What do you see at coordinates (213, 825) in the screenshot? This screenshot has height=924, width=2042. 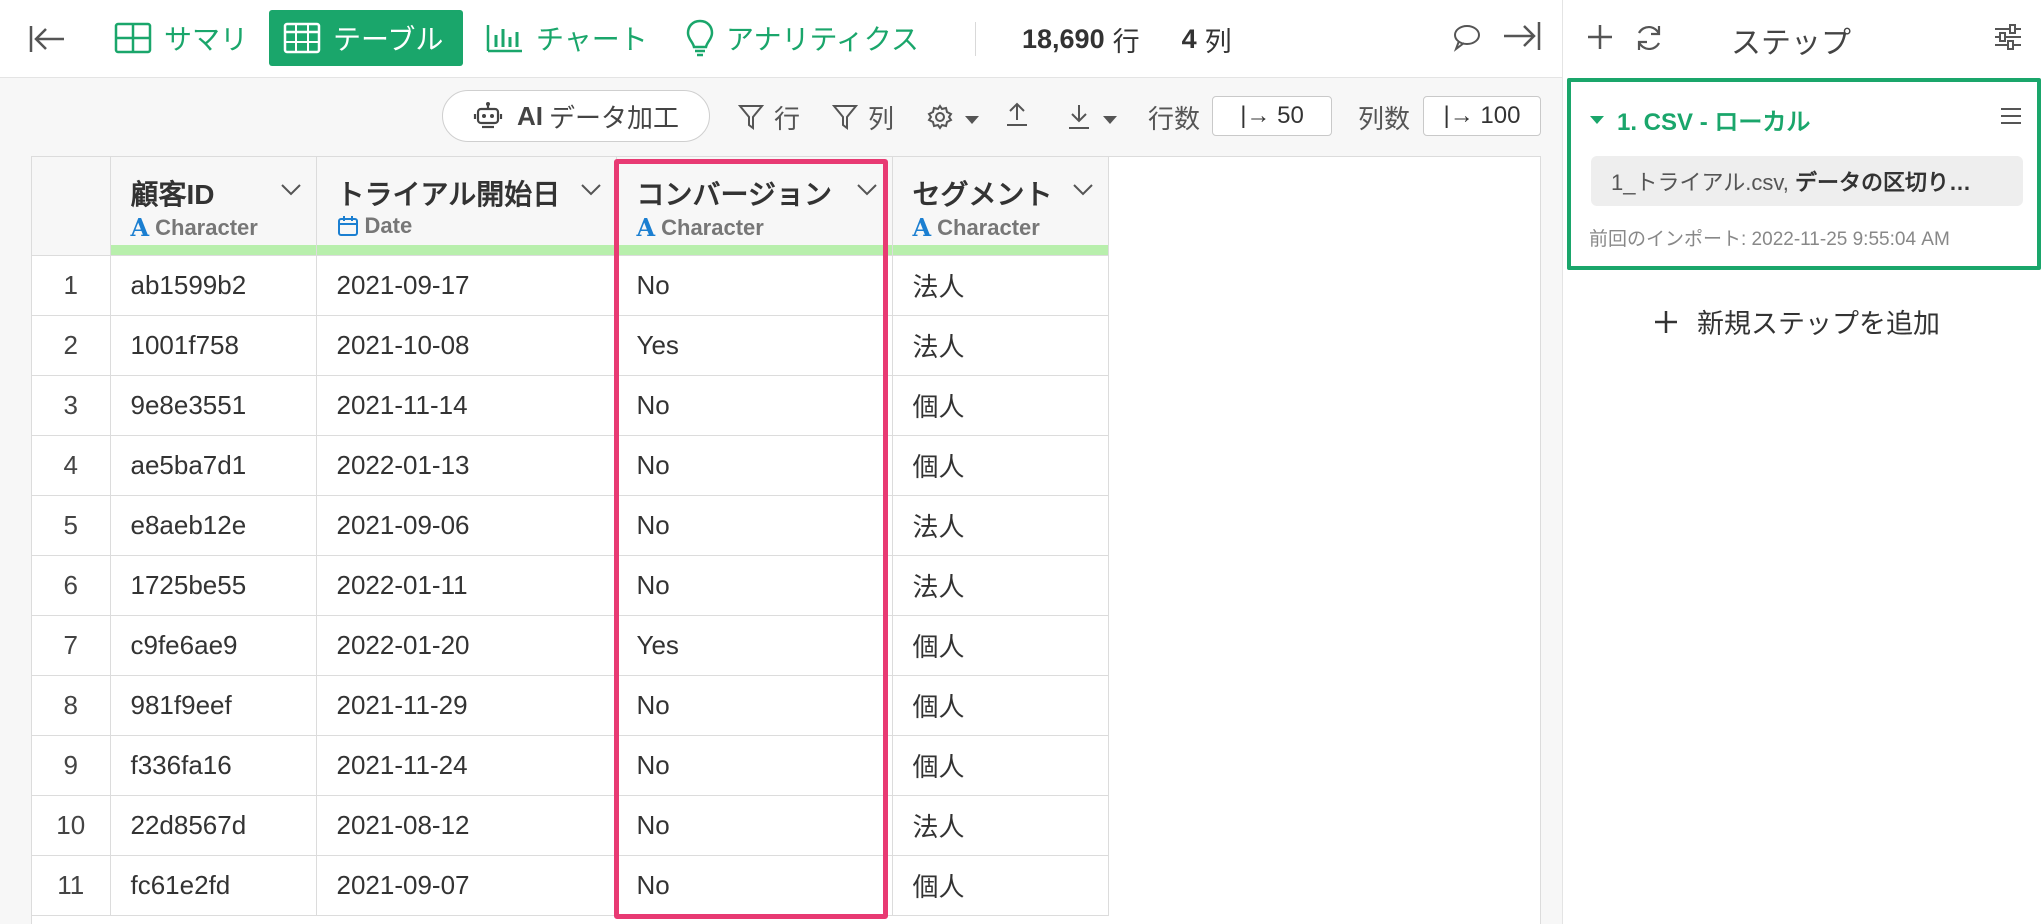 I see `table-cell: 22d8567d` at bounding box center [213, 825].